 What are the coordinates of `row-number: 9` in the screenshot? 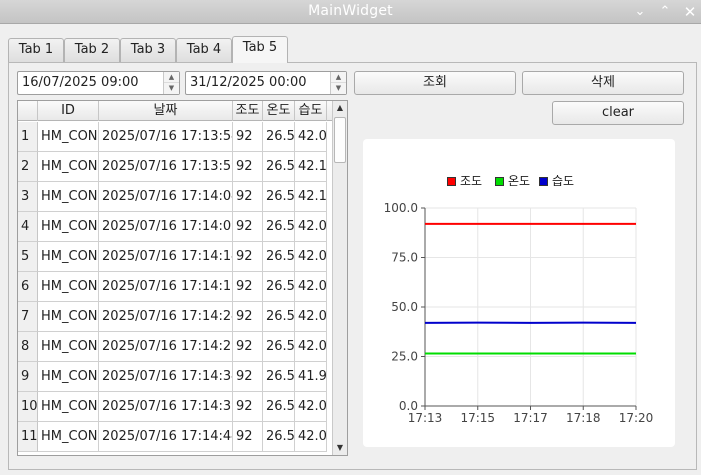 It's located at (28, 377).